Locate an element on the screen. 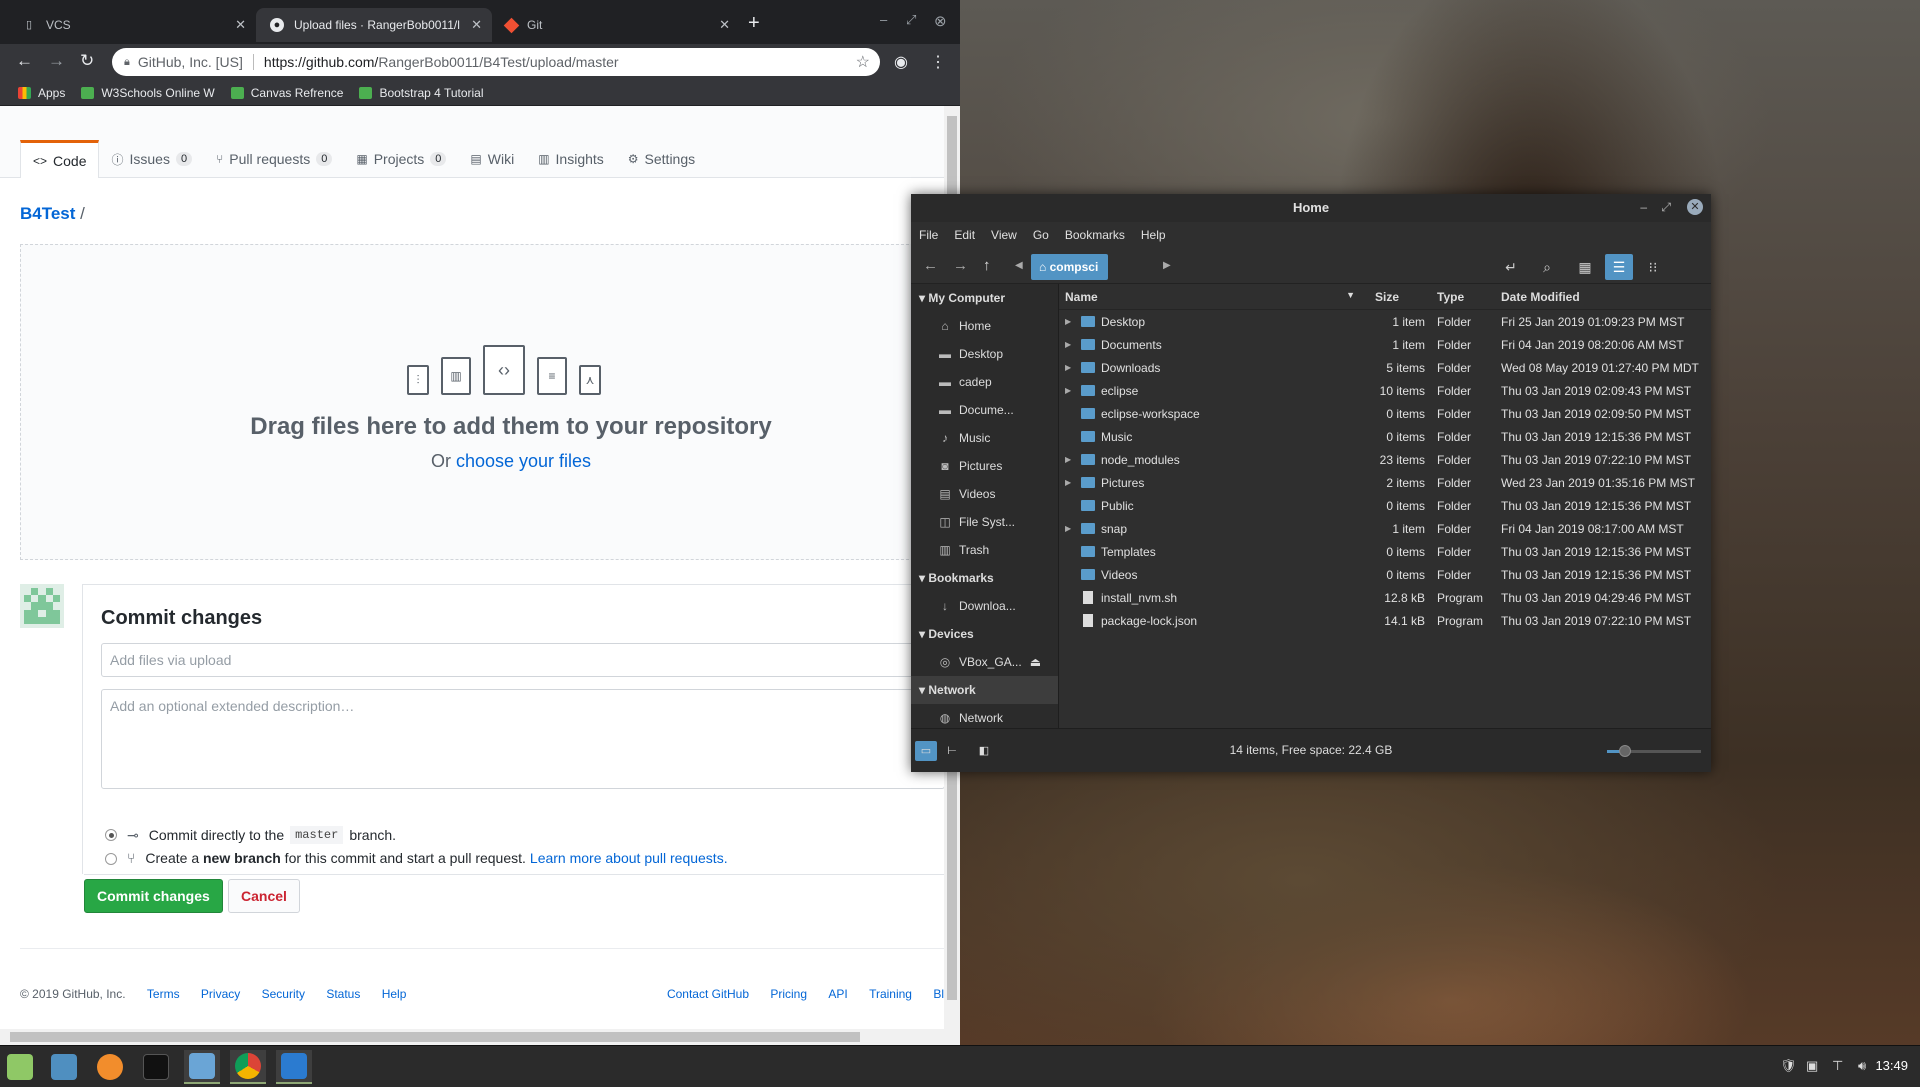  menu-go: Go is located at coordinates (1041, 235).